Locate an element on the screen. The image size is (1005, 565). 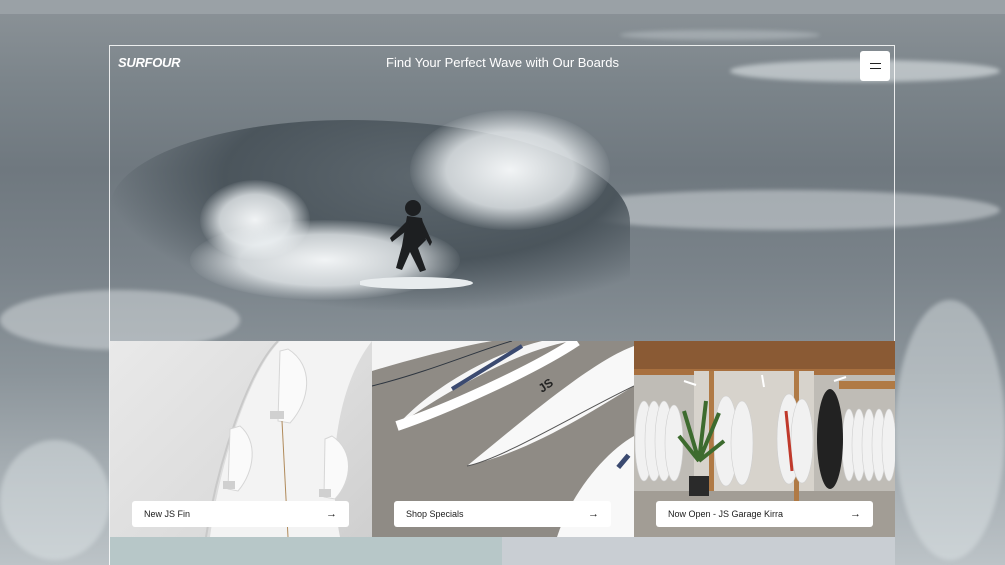
tile-label: Now Open - JS Garage Kirra is located at coordinates (726, 514).